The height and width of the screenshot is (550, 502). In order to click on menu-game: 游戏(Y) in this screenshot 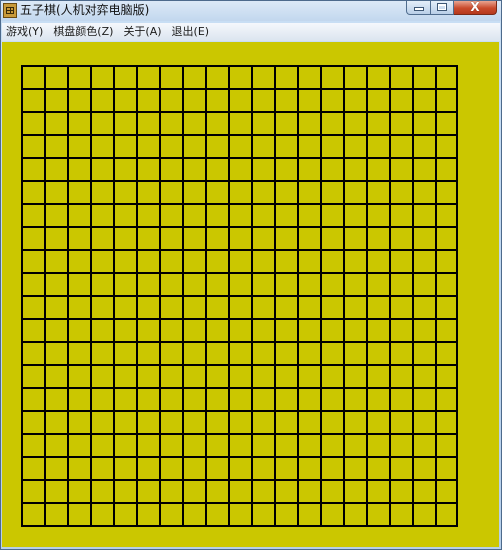, I will do `click(25, 32)`.